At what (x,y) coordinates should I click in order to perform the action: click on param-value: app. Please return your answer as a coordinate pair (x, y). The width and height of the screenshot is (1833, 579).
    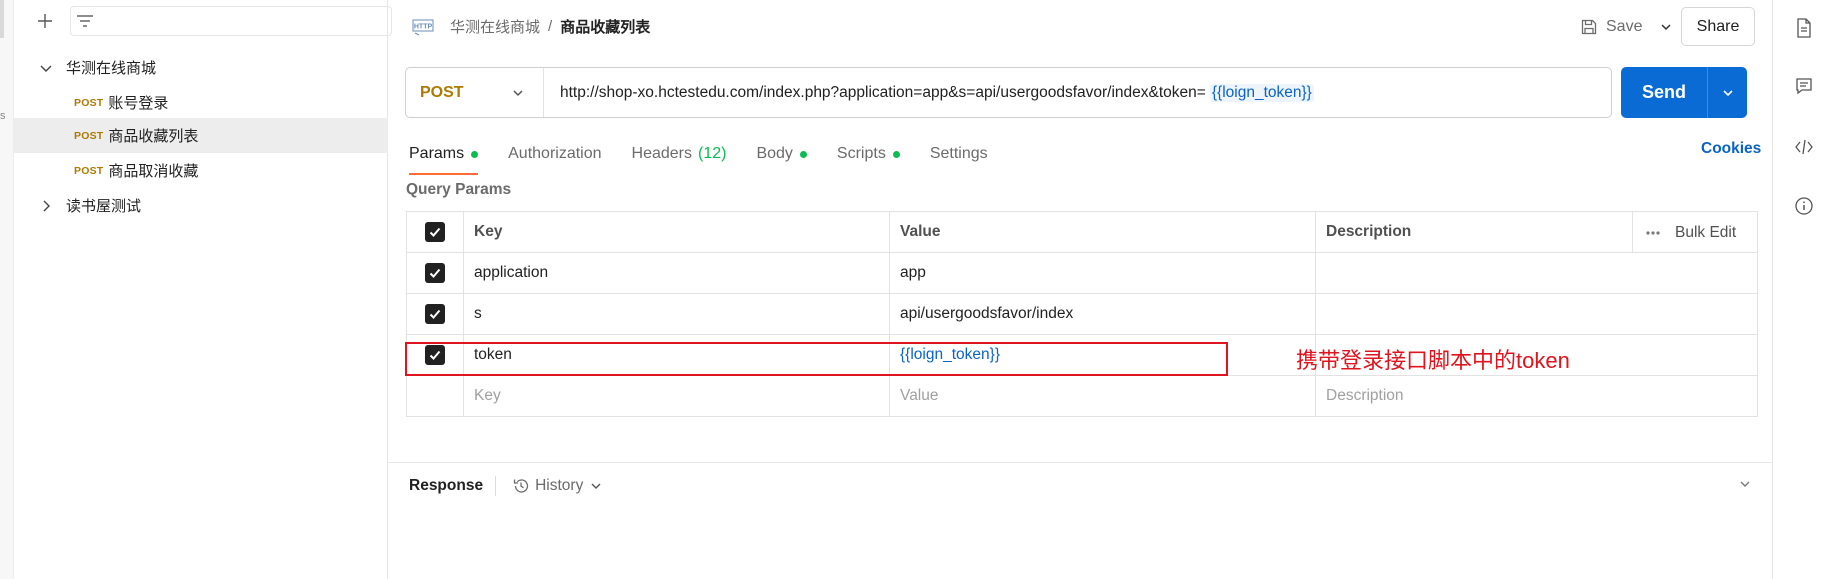
    Looking at the image, I should click on (1102, 273).